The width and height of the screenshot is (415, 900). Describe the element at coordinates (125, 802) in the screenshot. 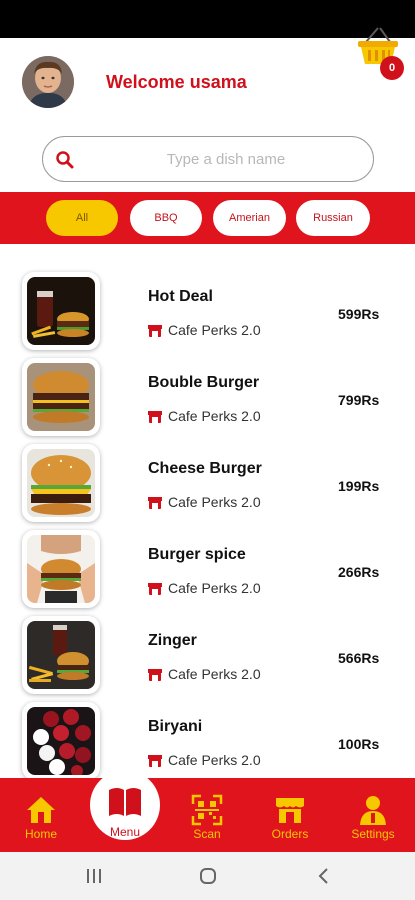

I see `book-icon` at that location.